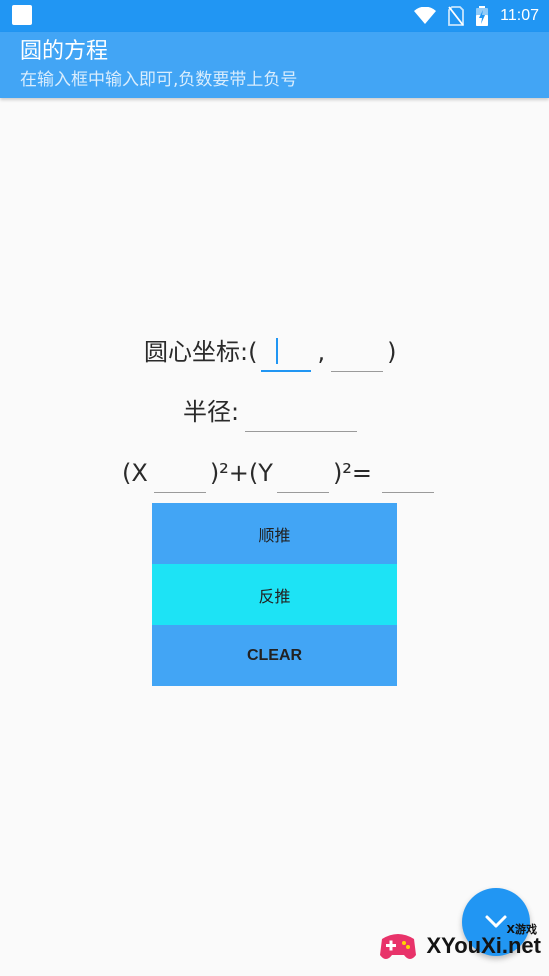  Describe the element at coordinates (159, 80) in the screenshot. I see `page-subtitle: 在输入框中输入即可,负数要带上负号` at that location.